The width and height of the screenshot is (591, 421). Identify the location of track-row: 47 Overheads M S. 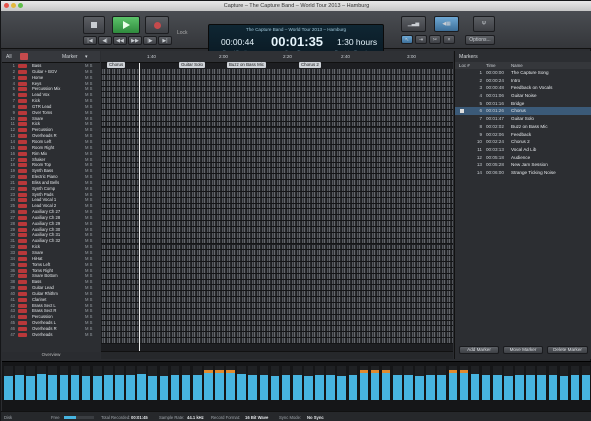
(51, 335).